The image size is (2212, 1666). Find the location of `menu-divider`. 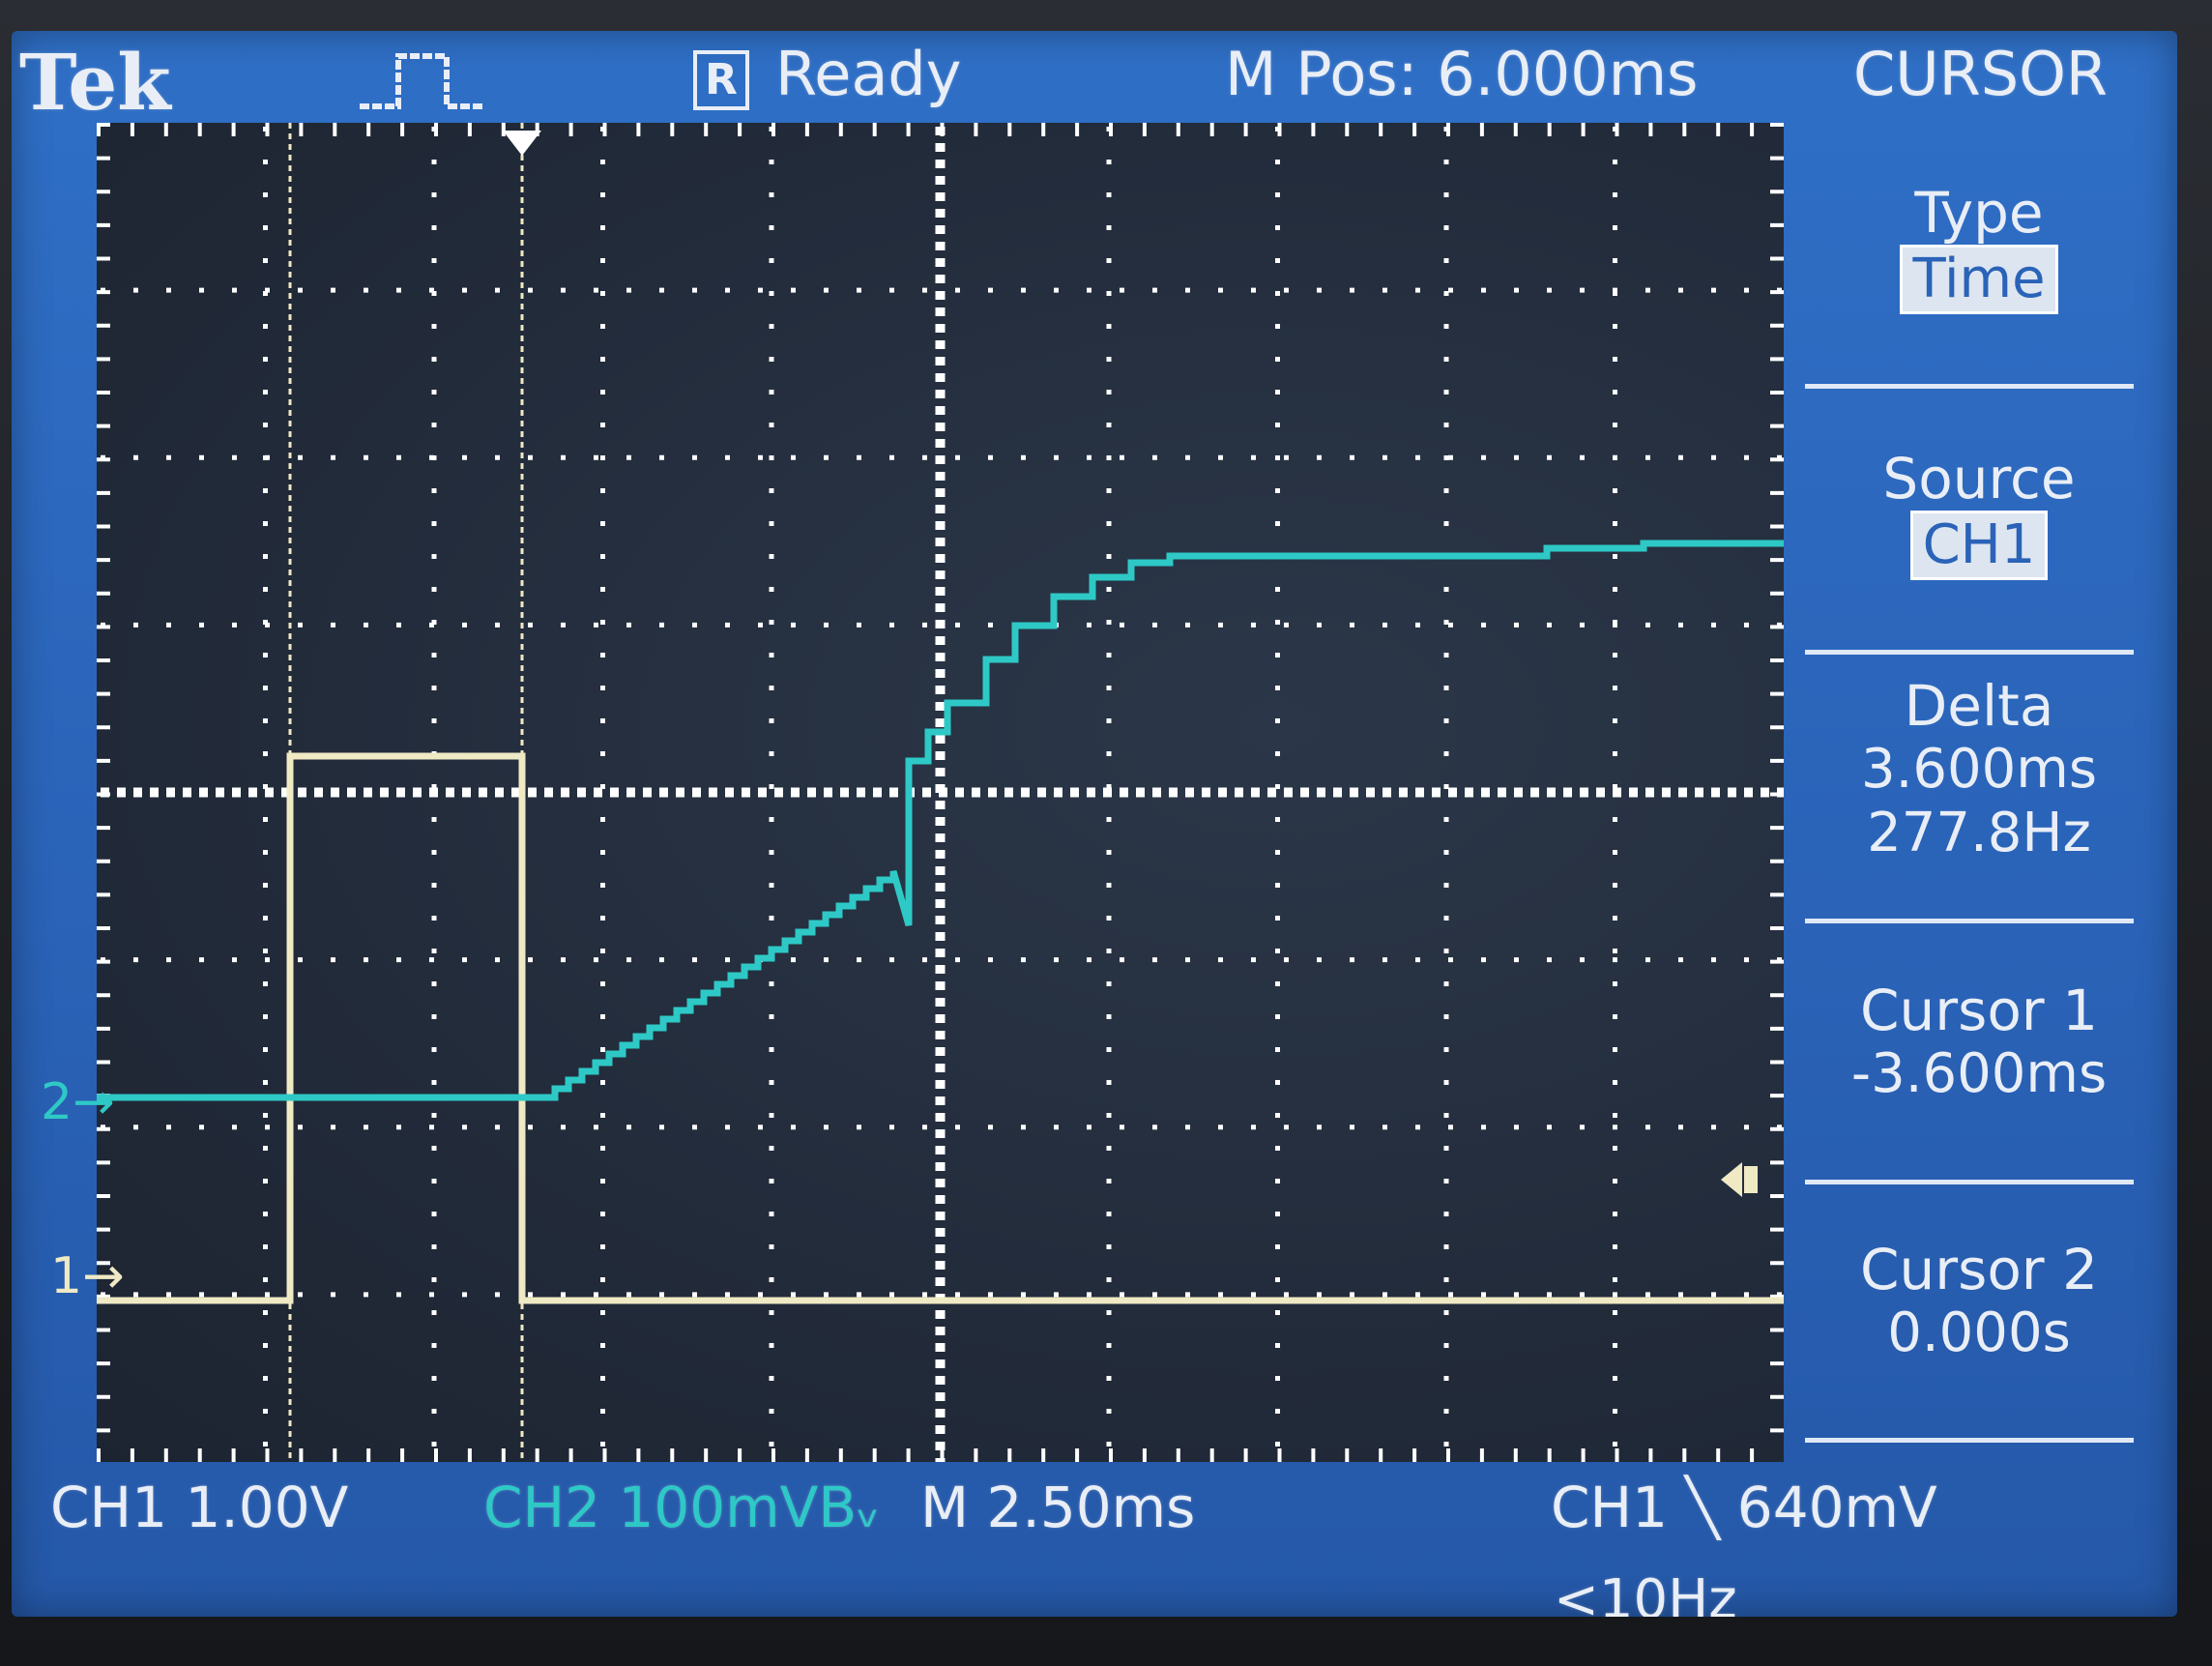

menu-divider is located at coordinates (1969, 921).